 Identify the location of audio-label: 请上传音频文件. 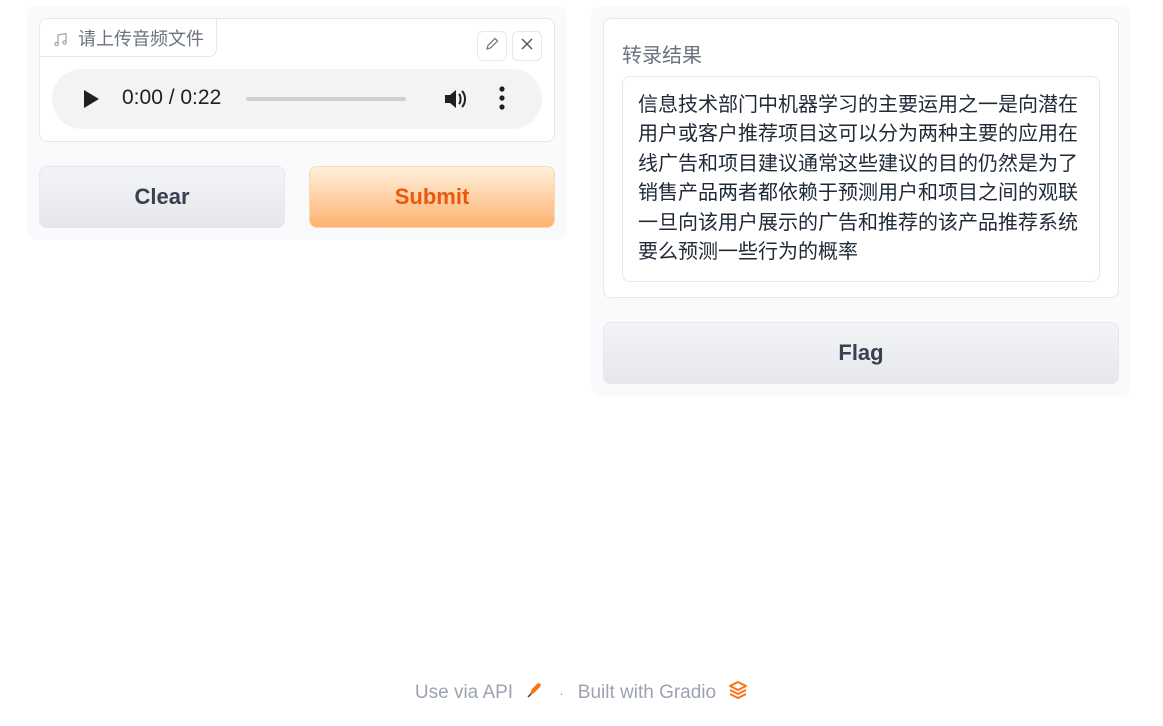
(128, 38).